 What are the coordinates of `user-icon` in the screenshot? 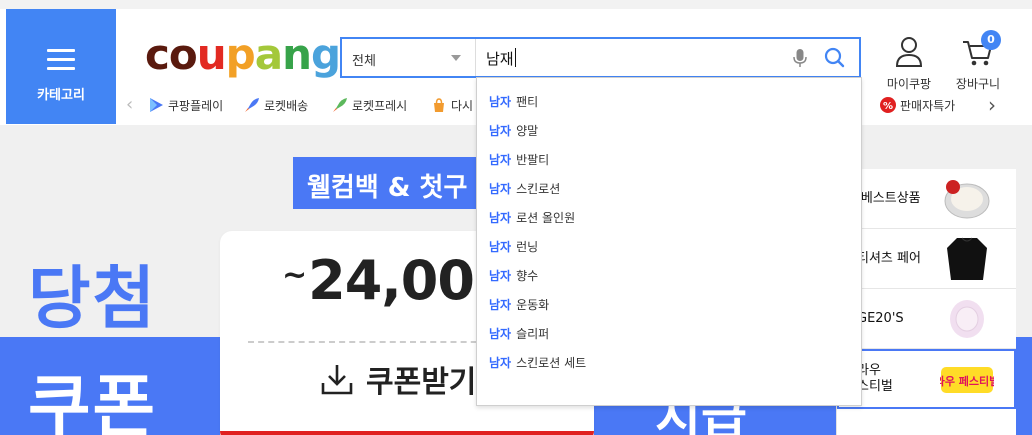 It's located at (909, 52).